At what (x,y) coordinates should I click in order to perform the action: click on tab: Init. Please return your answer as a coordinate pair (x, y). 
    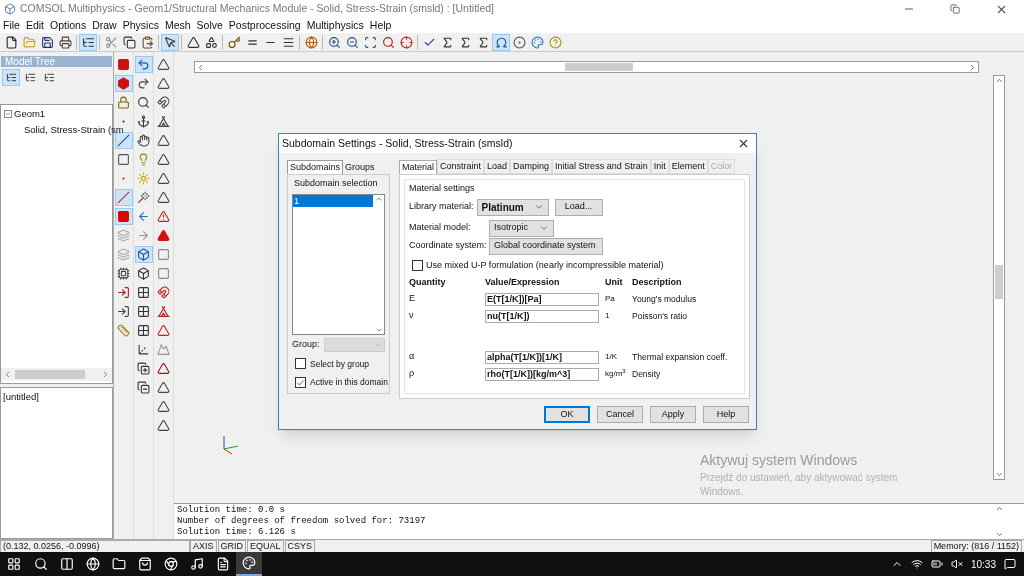
    Looking at the image, I should click on (659, 166).